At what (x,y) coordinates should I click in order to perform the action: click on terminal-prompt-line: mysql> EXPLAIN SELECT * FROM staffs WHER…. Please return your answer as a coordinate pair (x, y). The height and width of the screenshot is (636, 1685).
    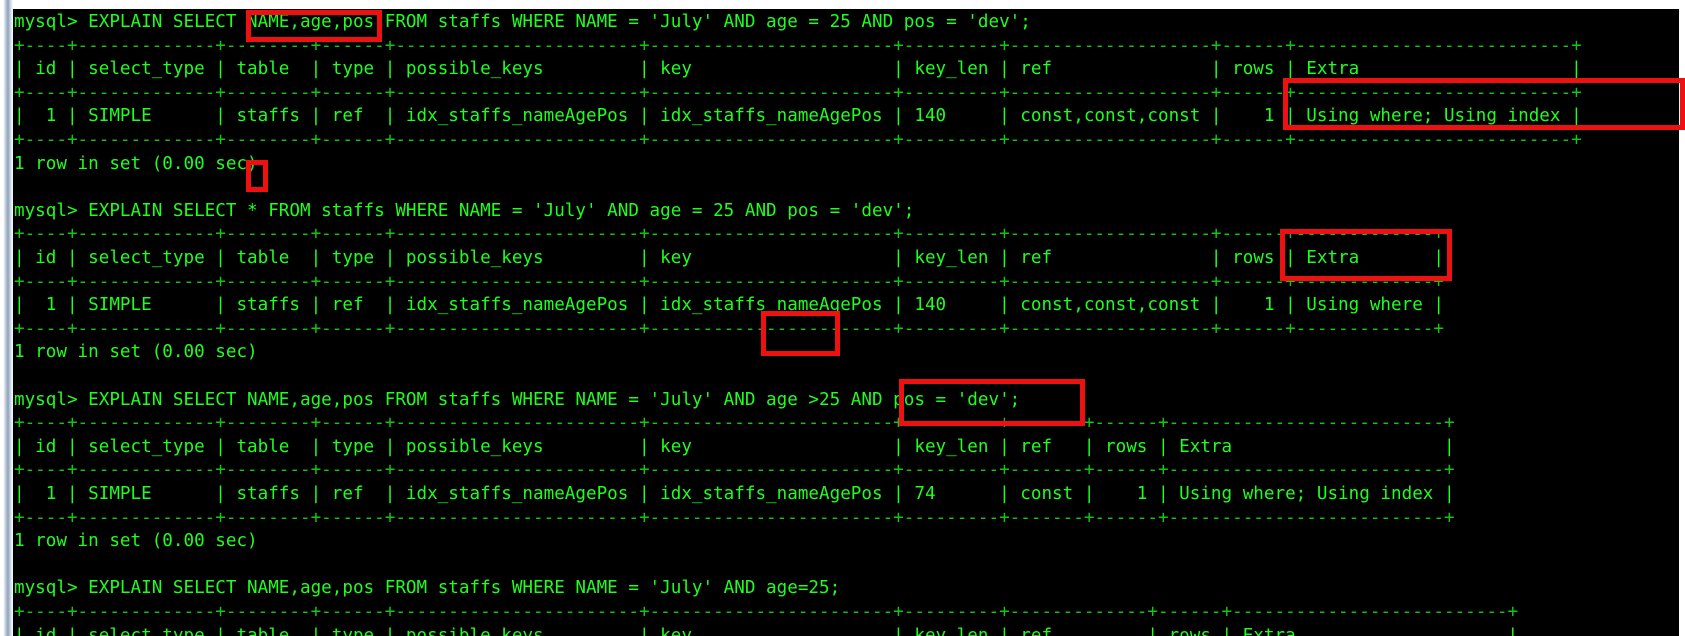
    Looking at the image, I should click on (464, 210).